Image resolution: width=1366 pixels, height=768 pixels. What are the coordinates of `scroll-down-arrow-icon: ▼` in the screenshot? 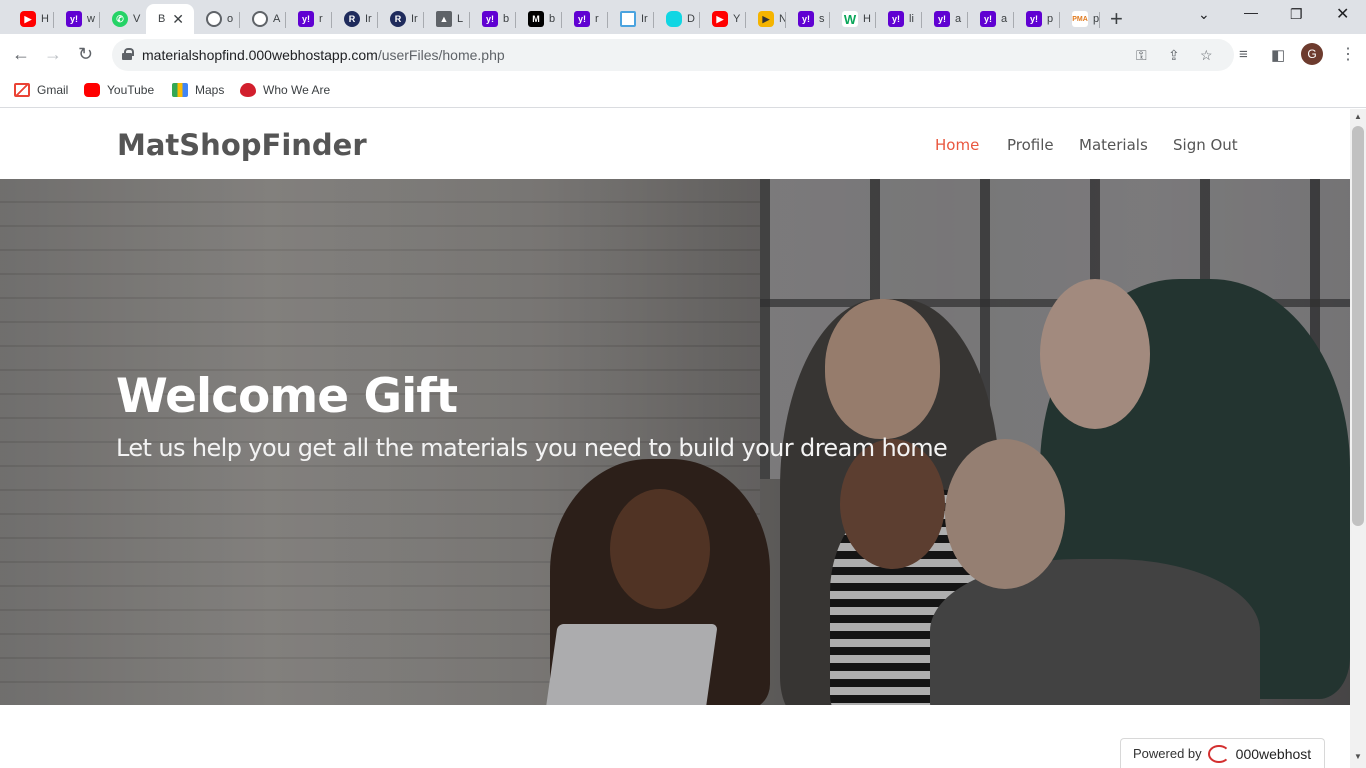 It's located at (1358, 756).